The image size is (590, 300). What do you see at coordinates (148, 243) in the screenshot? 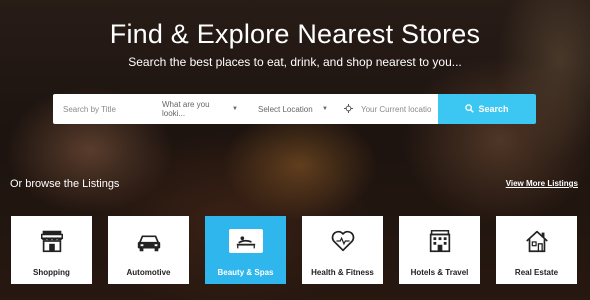
I see `car-icon` at bounding box center [148, 243].